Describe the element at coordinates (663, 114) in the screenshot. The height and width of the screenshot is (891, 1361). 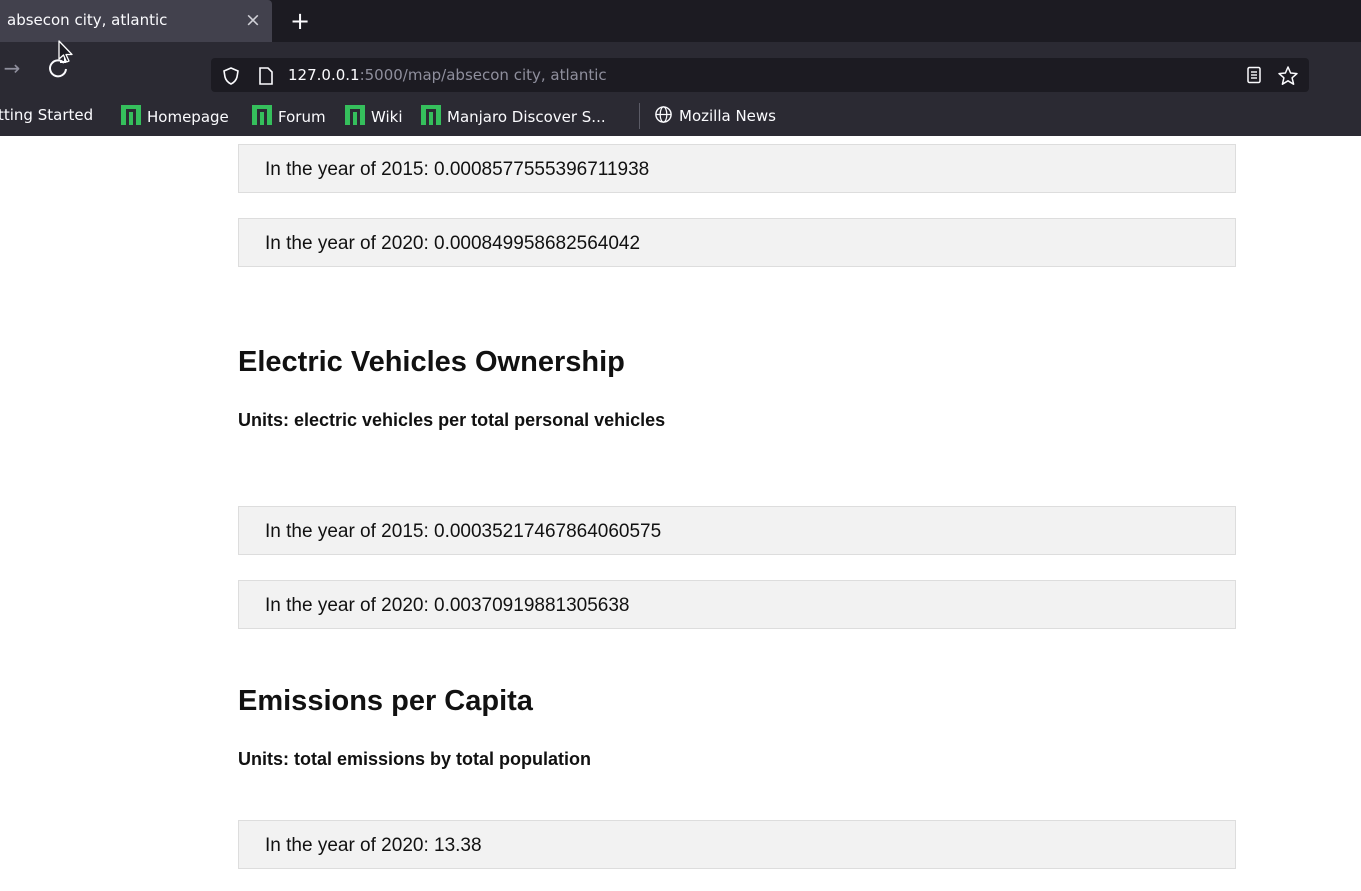
I see `globe-icon` at that location.